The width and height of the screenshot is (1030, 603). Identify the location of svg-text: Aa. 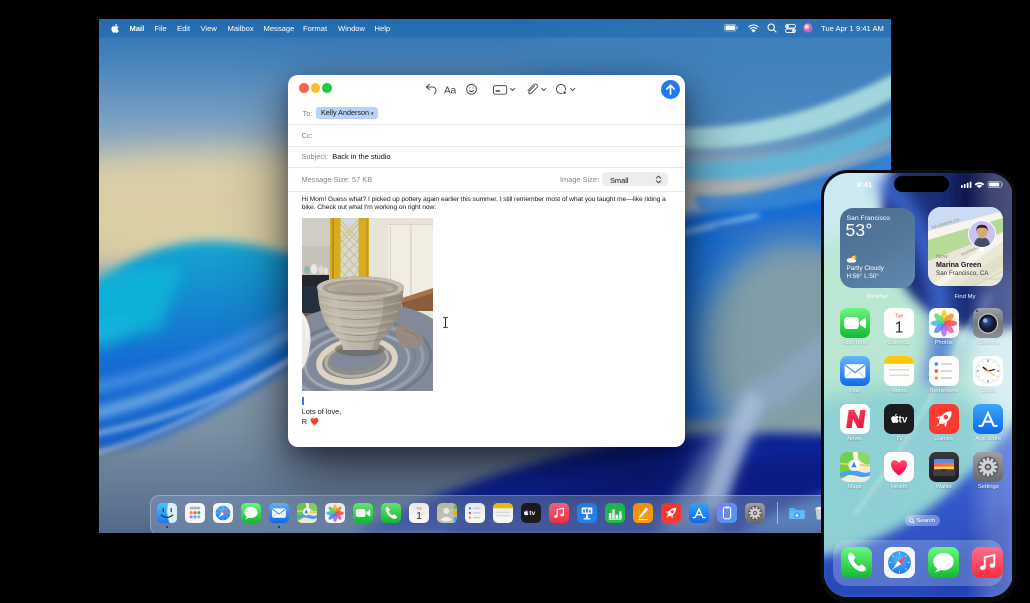
(450, 90).